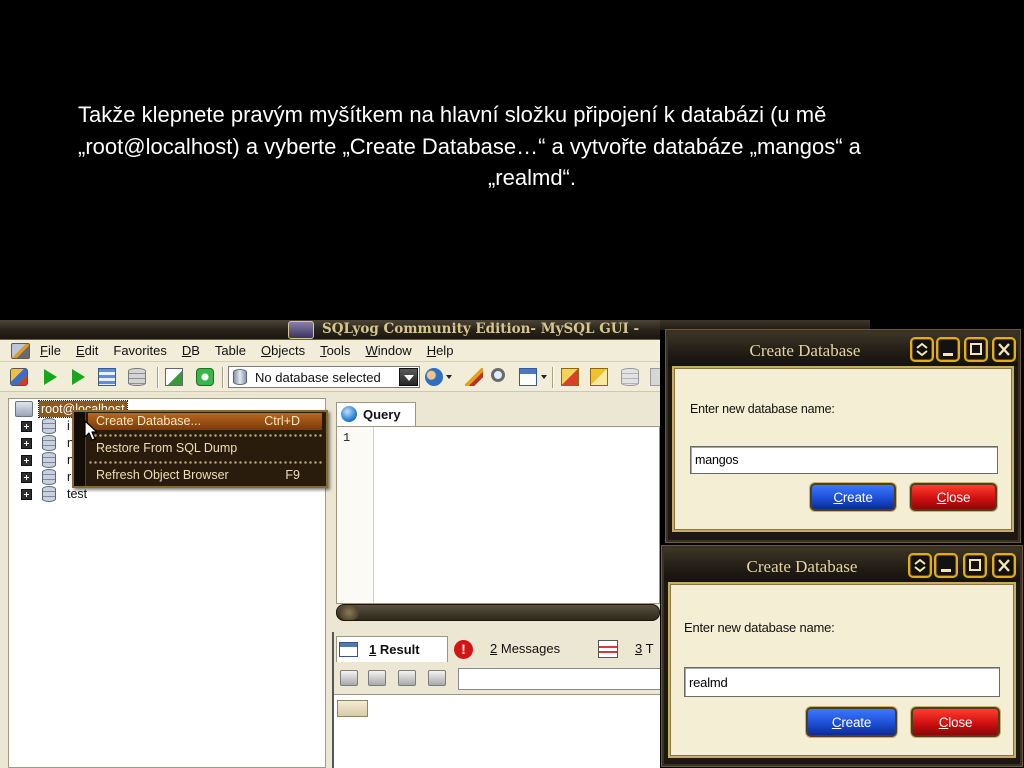  What do you see at coordinates (498, 612) in the screenshot?
I see `horizontal-scrollbar` at bounding box center [498, 612].